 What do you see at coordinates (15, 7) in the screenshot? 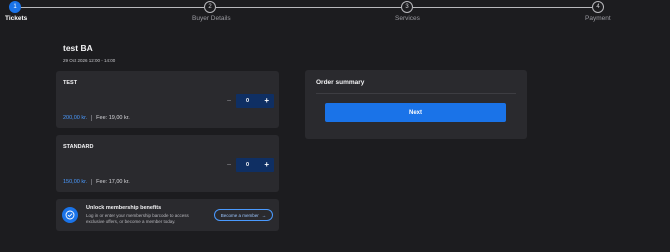
I see `step-1-indicator: 1` at bounding box center [15, 7].